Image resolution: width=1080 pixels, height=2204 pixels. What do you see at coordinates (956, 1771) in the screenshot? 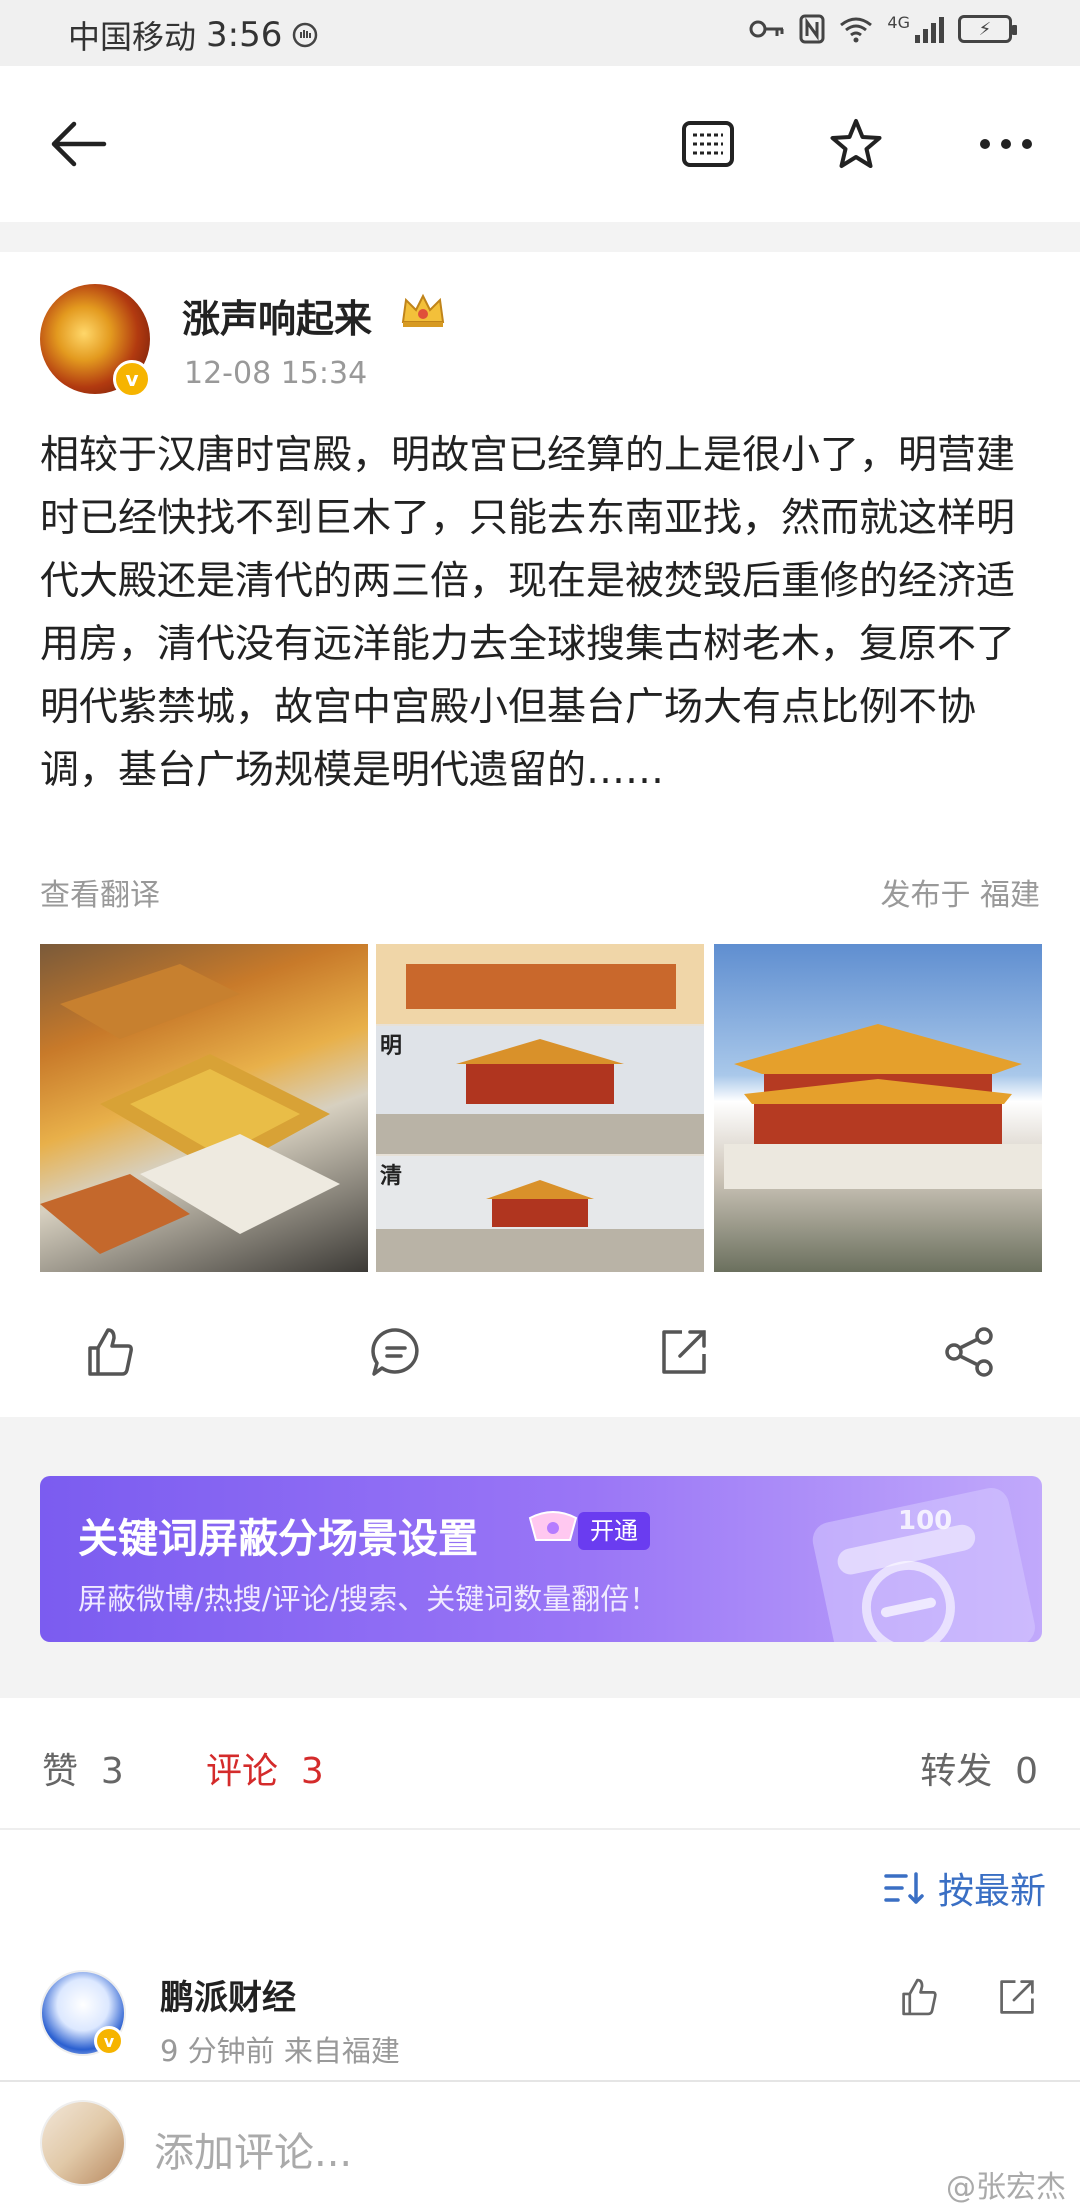
I see `reposts-label: 转发` at bounding box center [956, 1771].